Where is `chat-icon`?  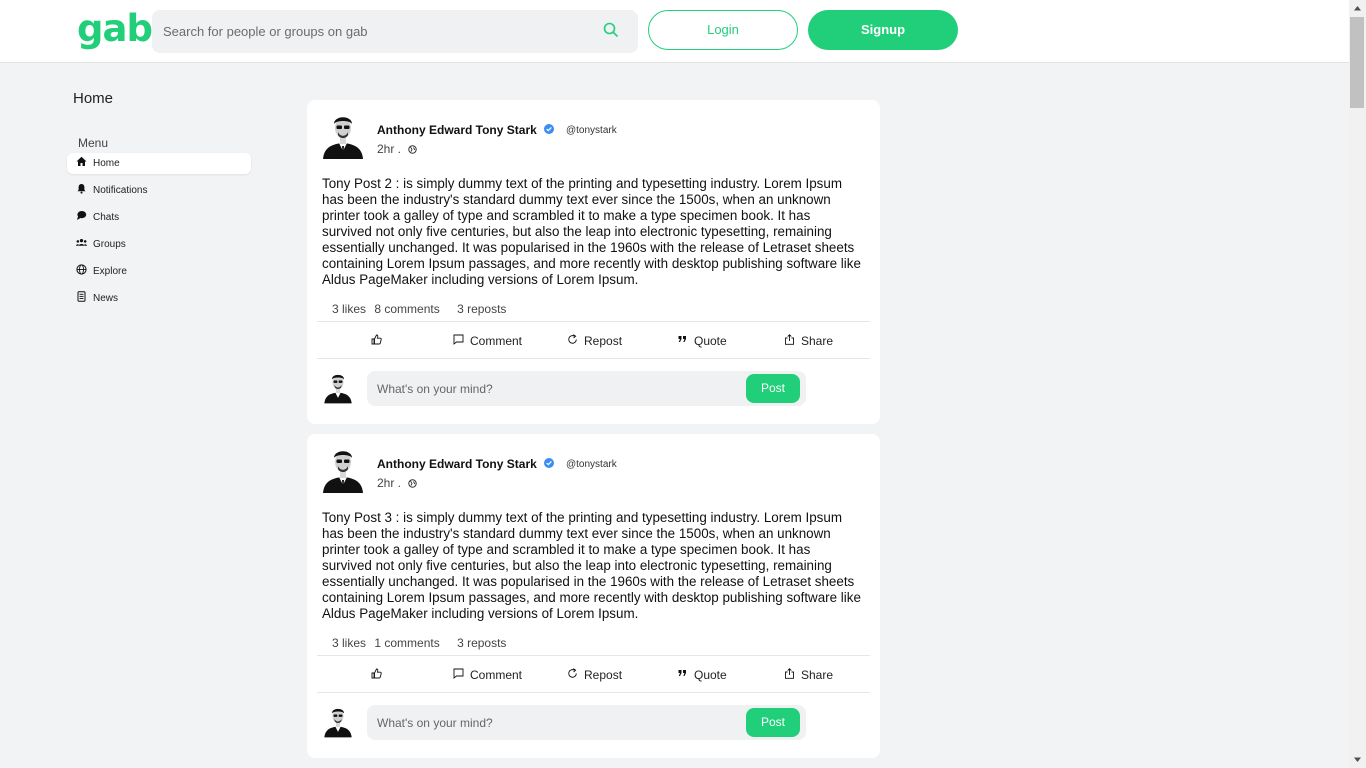 chat-icon is located at coordinates (81, 215).